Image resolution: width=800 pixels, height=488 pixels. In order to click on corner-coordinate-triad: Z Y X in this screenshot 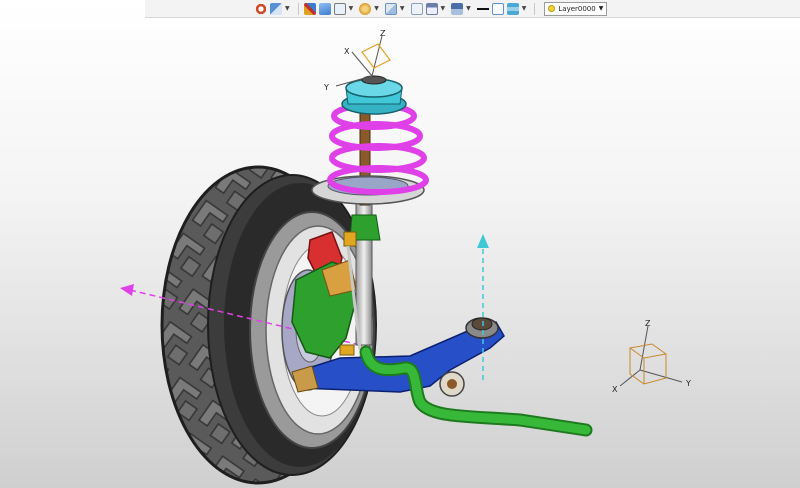, I will do `click(651, 356)`.